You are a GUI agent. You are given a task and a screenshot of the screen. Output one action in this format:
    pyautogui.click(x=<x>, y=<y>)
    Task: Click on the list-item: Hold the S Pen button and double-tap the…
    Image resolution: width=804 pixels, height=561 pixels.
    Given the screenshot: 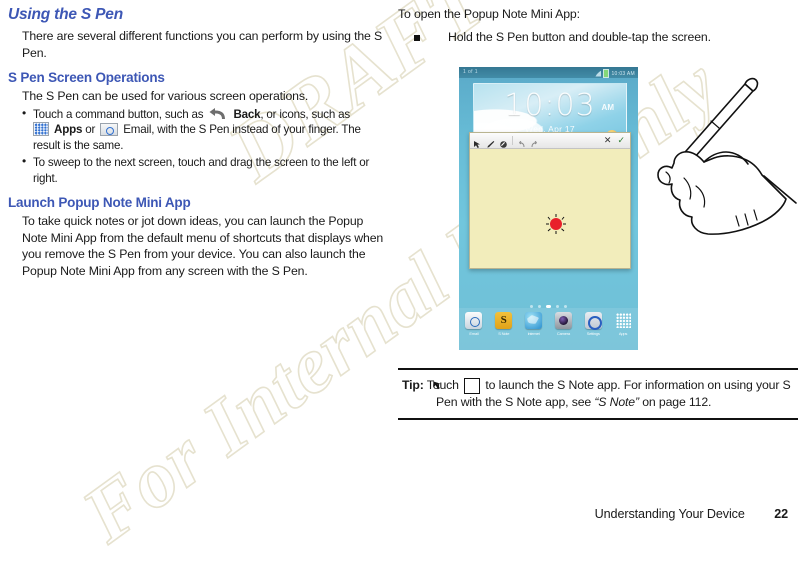 What is the action you would take?
    pyautogui.click(x=606, y=37)
    